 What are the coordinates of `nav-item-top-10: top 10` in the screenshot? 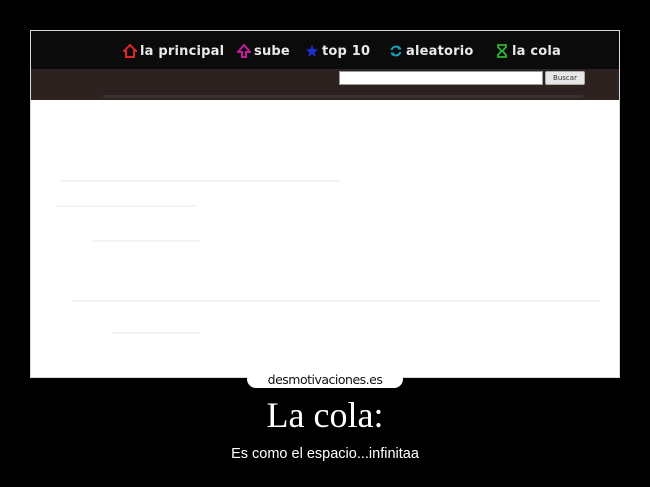 It's located at (337, 51).